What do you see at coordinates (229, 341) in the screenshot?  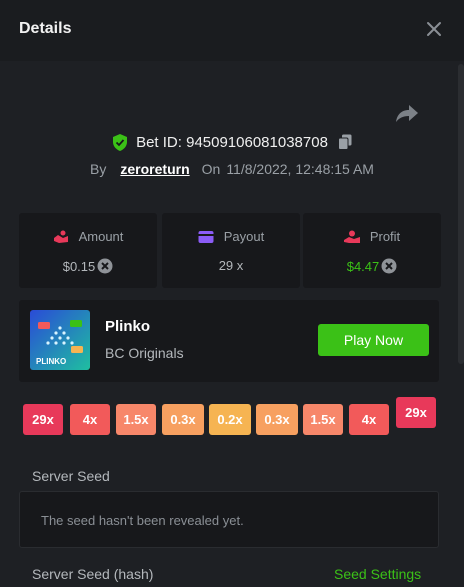 I see `game-card: PLINKO Plinko BC Originals Play Now` at bounding box center [229, 341].